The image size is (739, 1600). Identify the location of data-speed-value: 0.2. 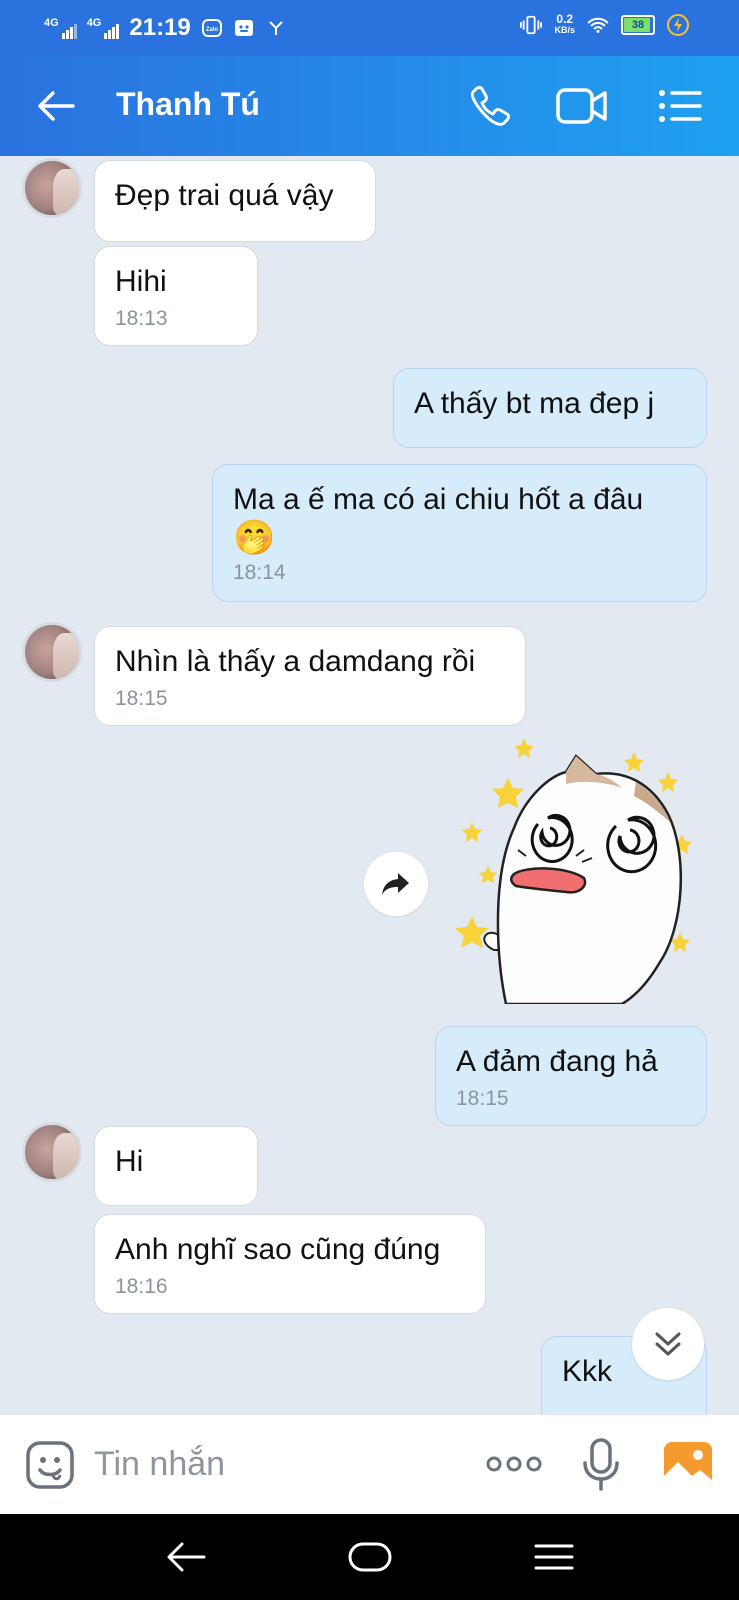
(565, 19).